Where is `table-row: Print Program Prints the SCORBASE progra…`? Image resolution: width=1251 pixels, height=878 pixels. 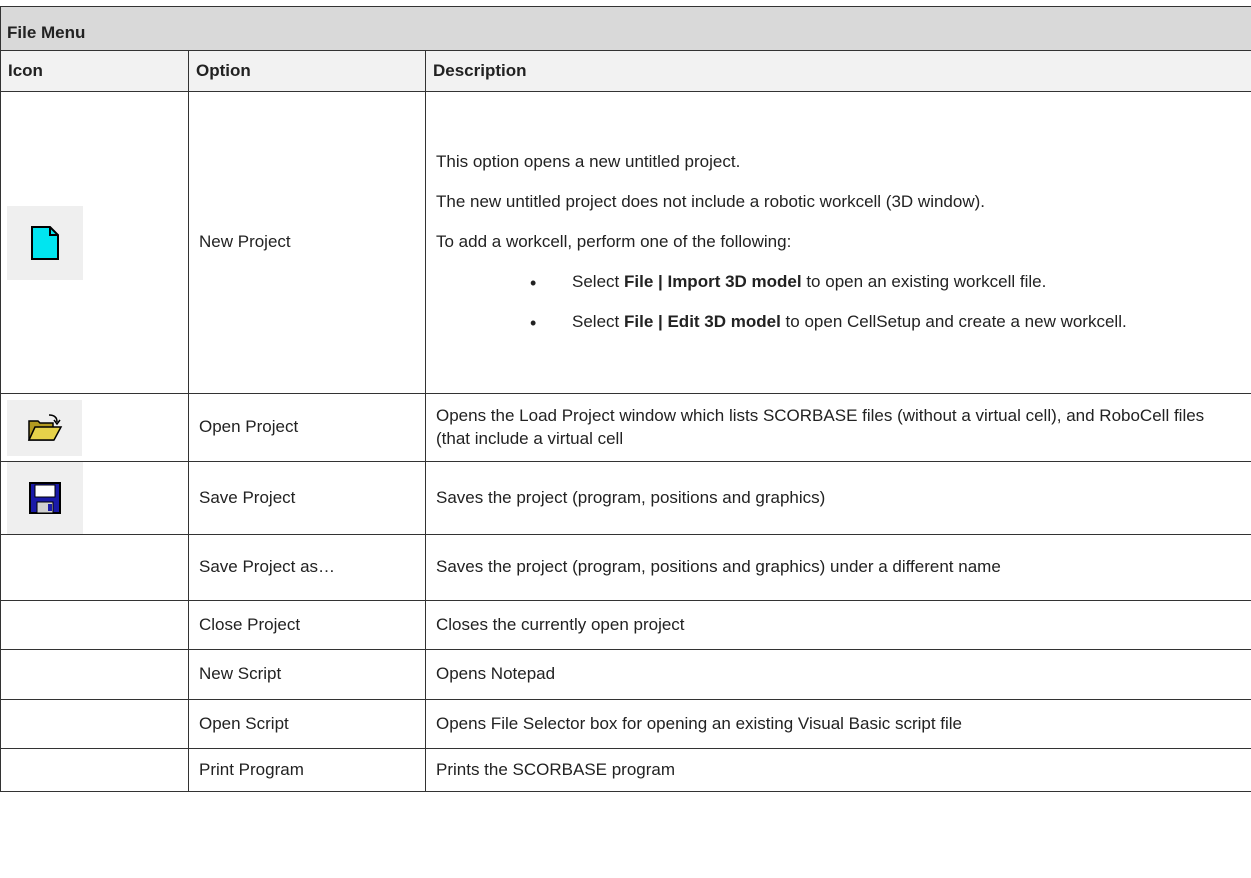
table-row: Print Program Prints the SCORBASE progra… is located at coordinates (625, 770).